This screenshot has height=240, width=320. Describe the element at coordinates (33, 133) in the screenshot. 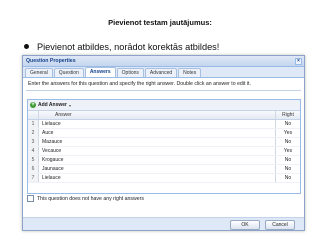

I see `row-number: 2` at that location.